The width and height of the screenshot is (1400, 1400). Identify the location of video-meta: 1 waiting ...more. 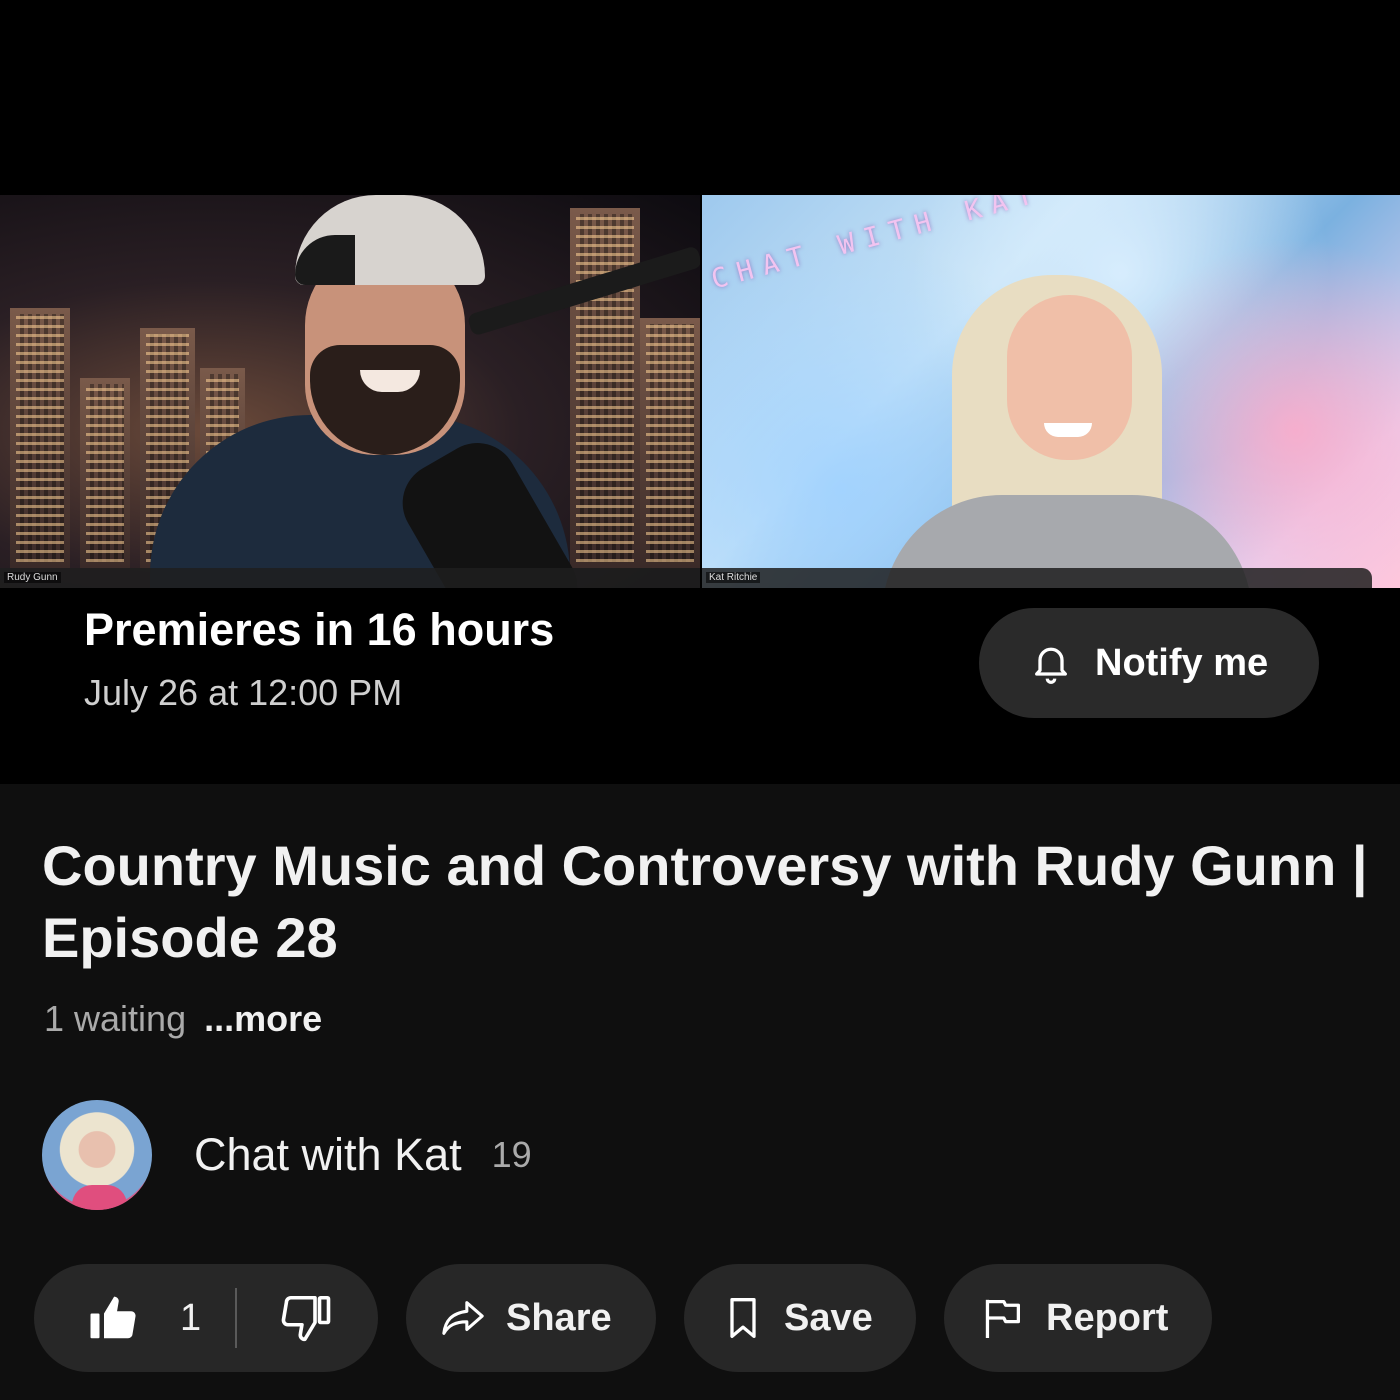
(183, 1019).